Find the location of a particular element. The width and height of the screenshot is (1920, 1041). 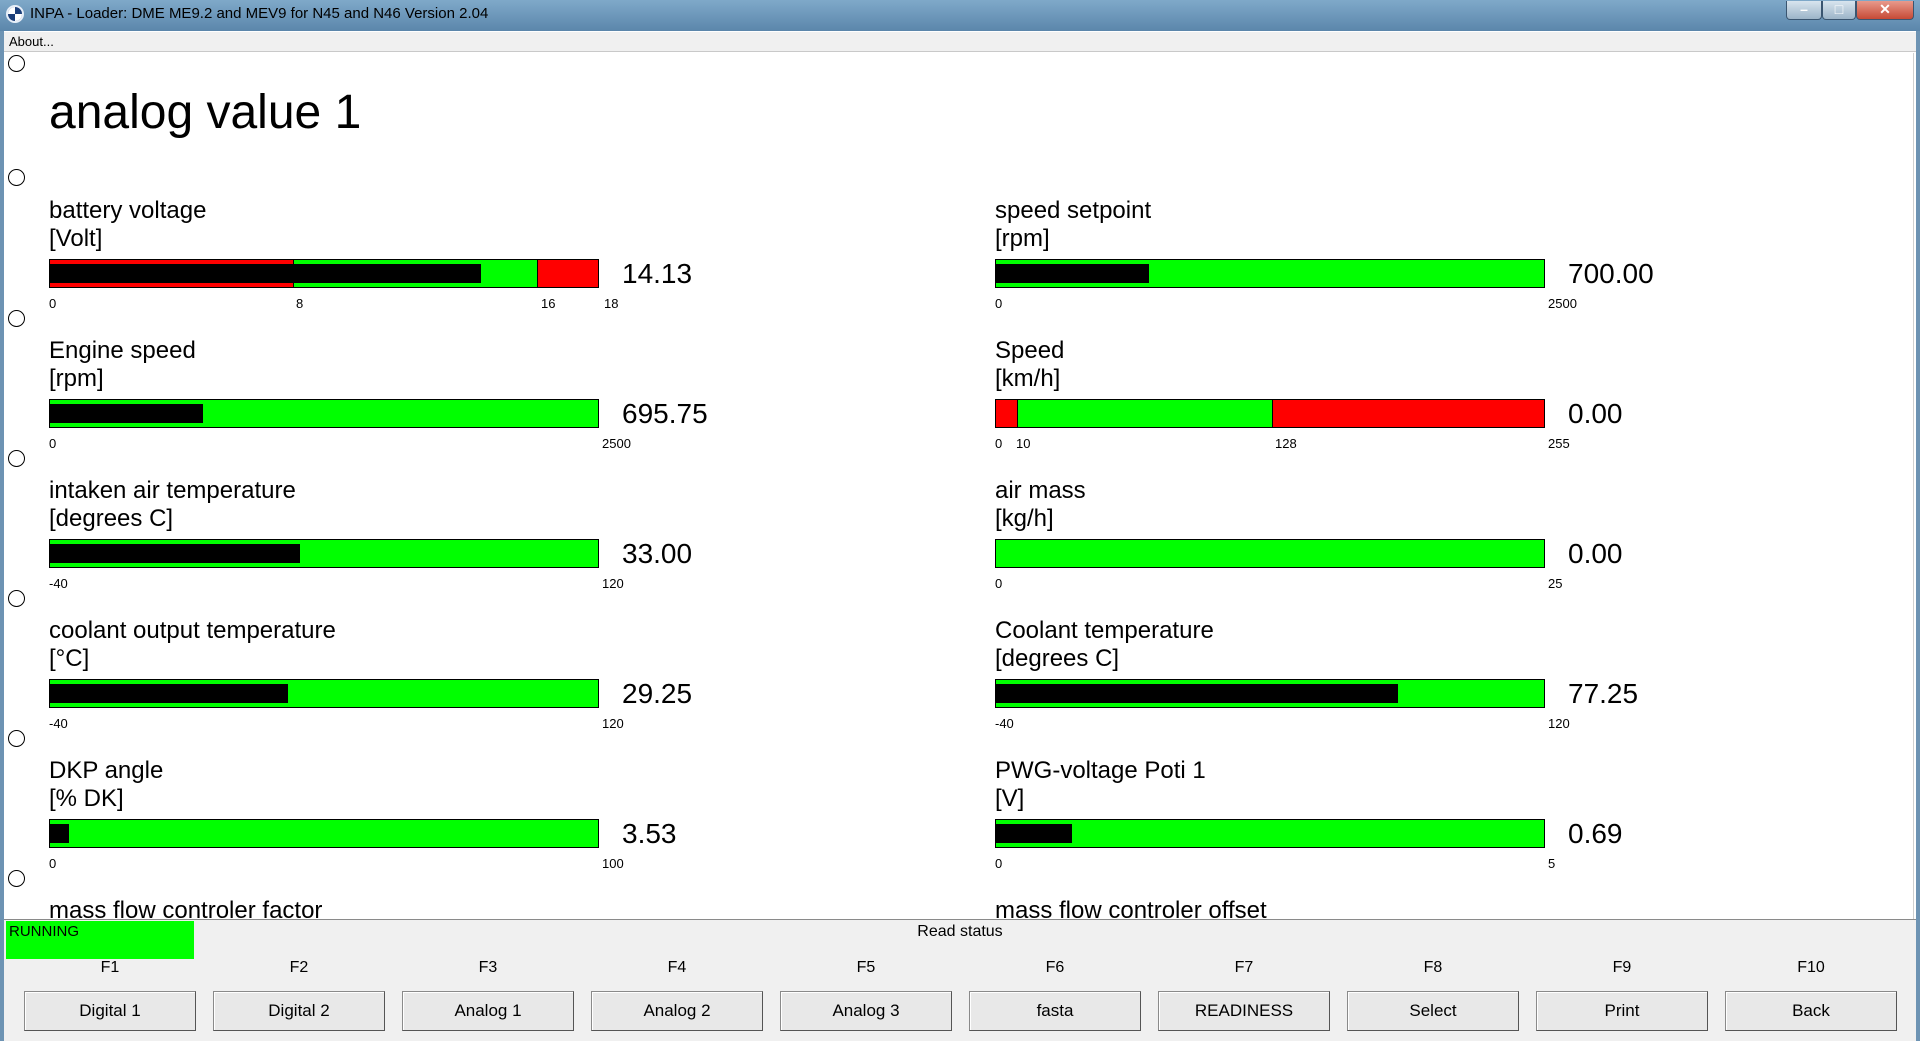

gauge-unit: [kg/h] is located at coordinates (1024, 518).